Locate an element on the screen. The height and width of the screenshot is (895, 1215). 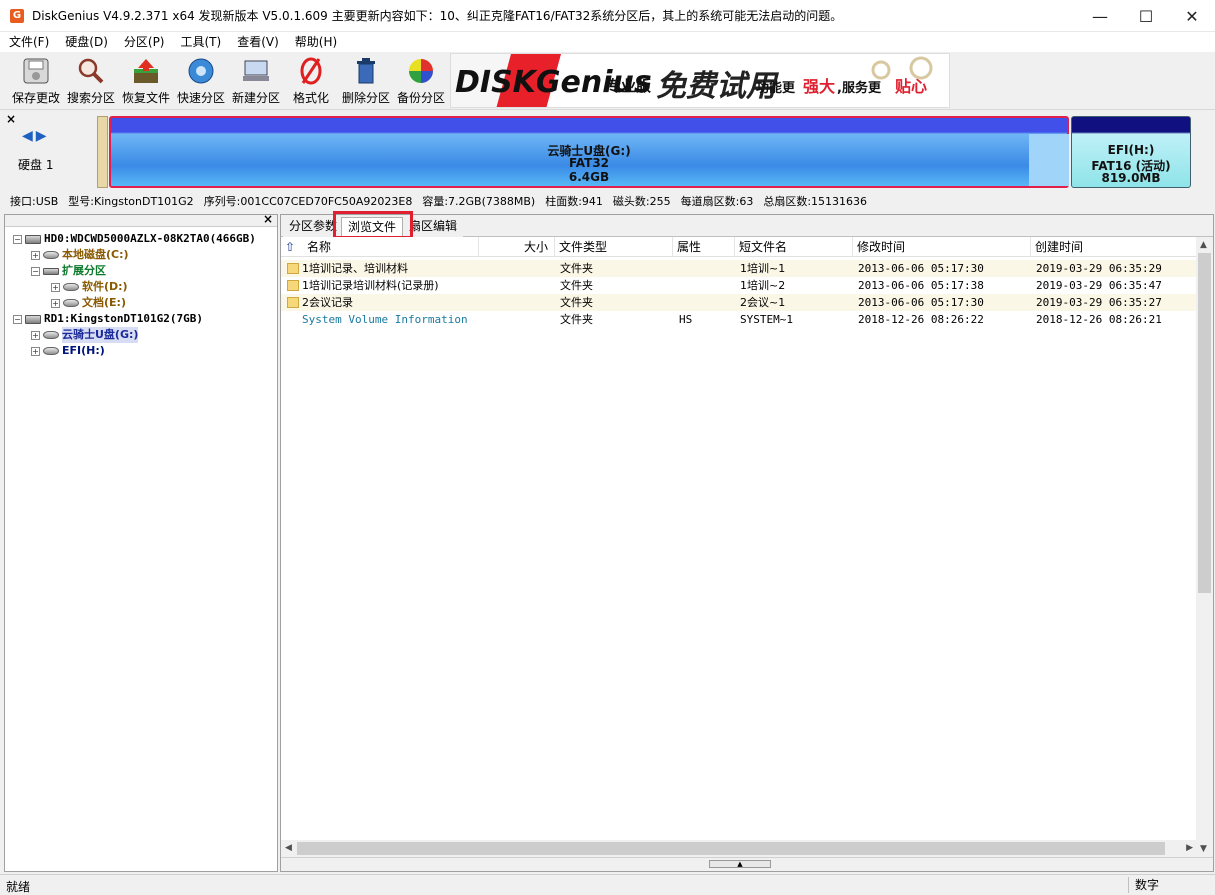
panel-splitter: ▲ is located at coordinates (747, 864).